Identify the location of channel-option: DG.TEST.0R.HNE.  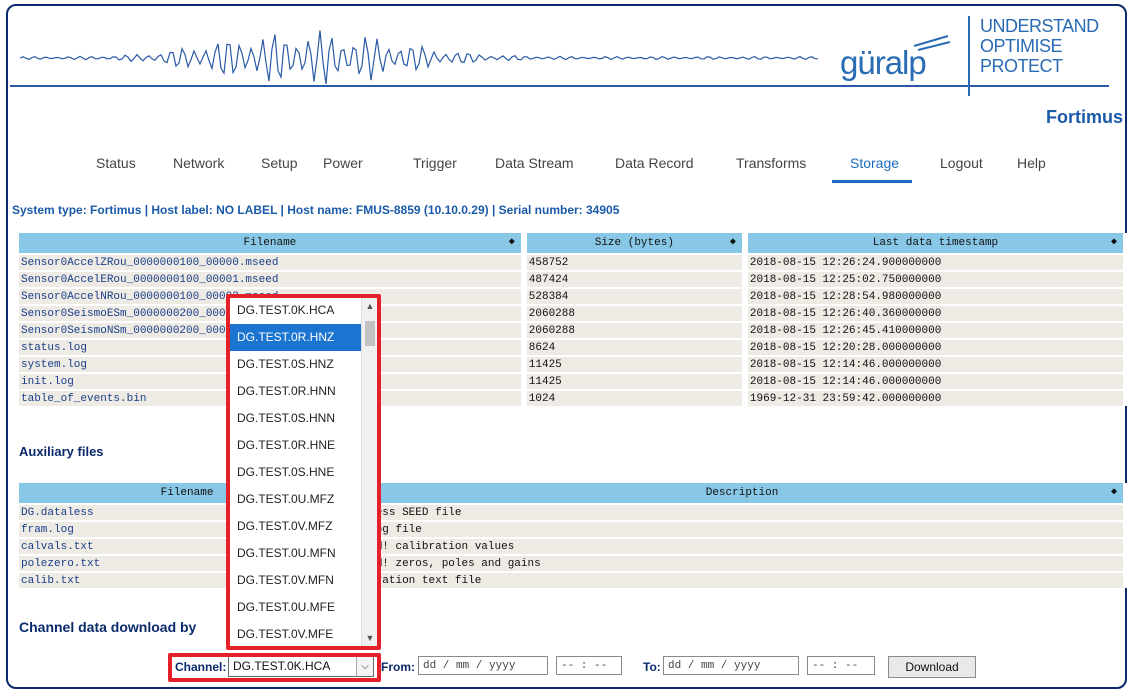
(303, 445).